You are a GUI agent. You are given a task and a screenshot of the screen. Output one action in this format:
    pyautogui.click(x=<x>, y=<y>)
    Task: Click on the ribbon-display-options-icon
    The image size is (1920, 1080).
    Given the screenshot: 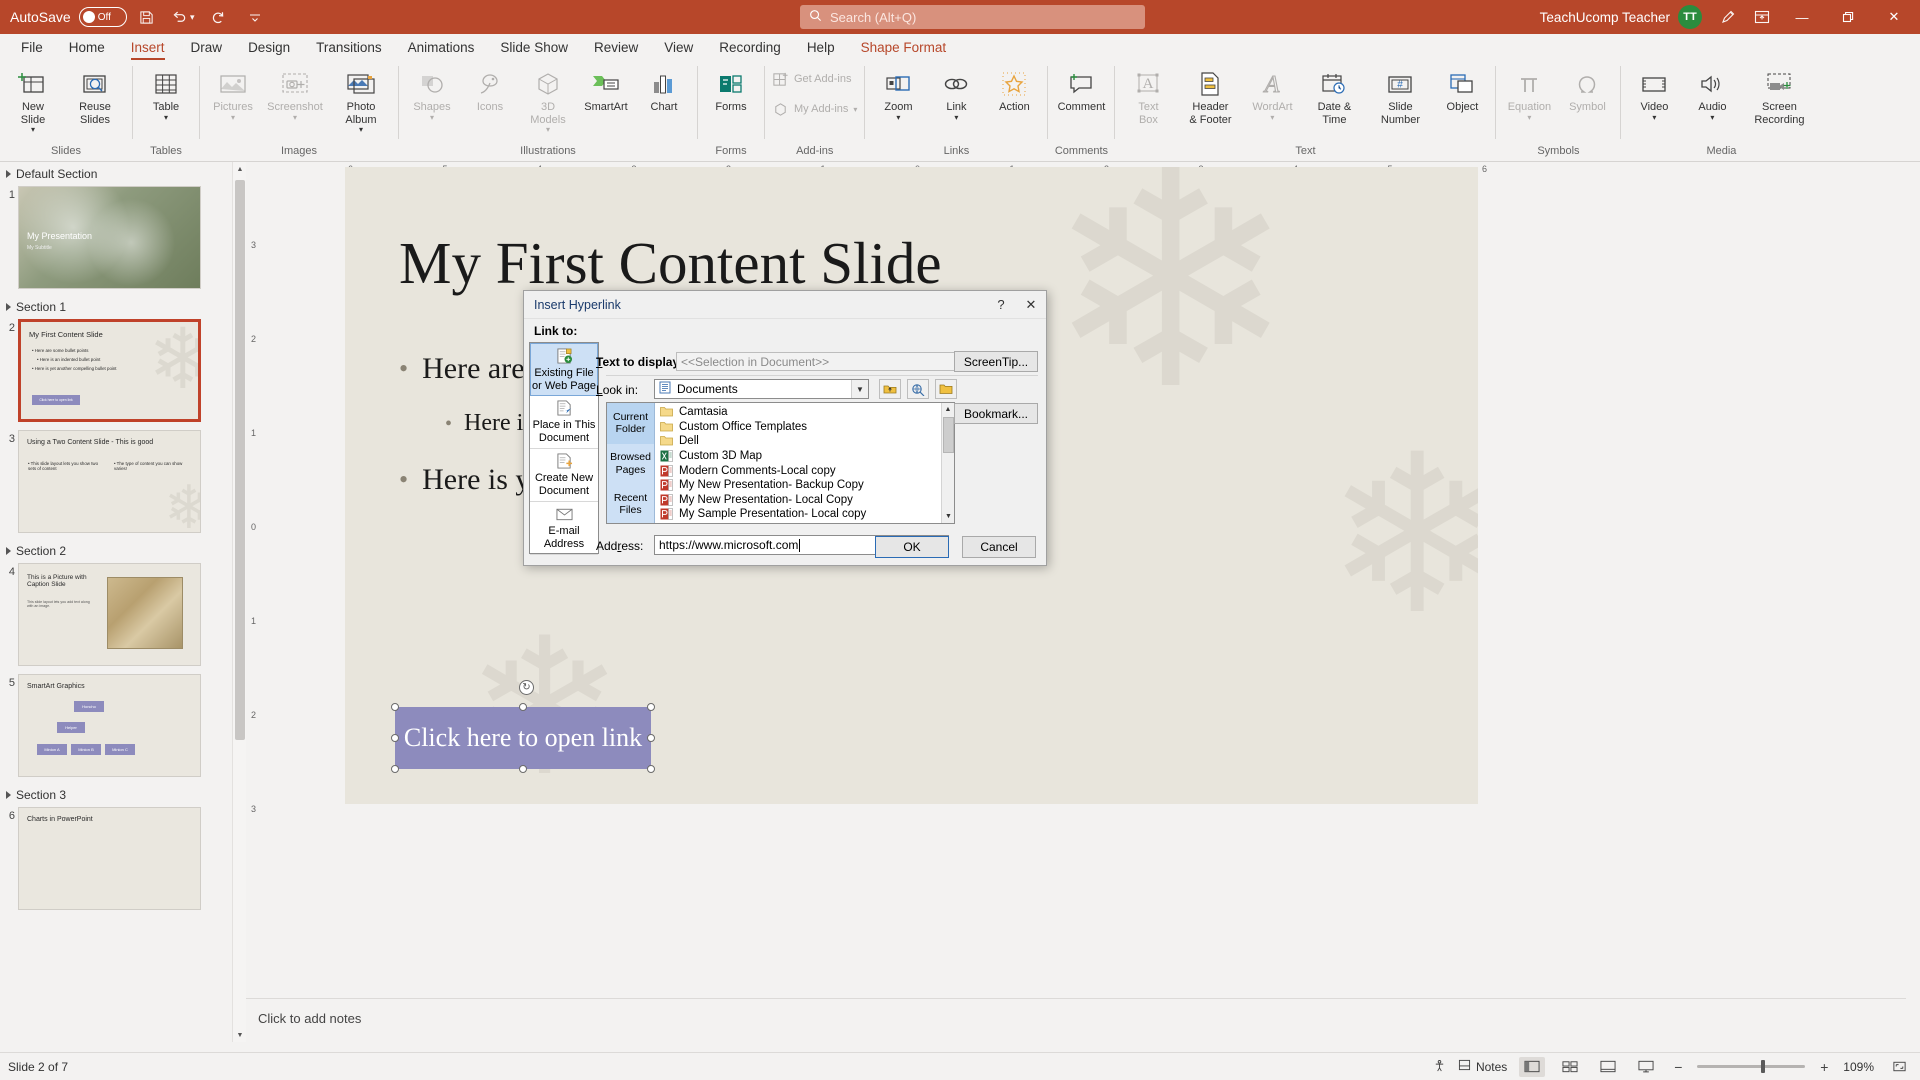 What is the action you would take?
    pyautogui.click(x=1762, y=17)
    